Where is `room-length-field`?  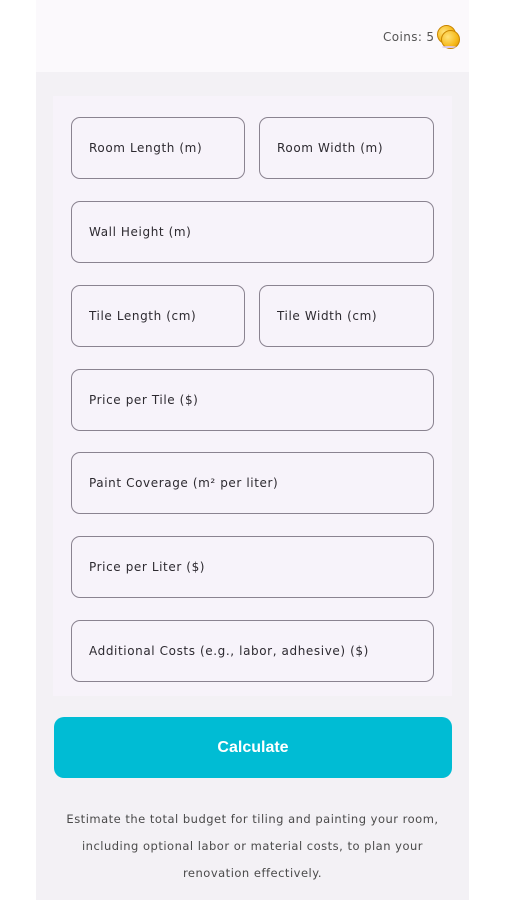
room-length-field is located at coordinates (158, 148).